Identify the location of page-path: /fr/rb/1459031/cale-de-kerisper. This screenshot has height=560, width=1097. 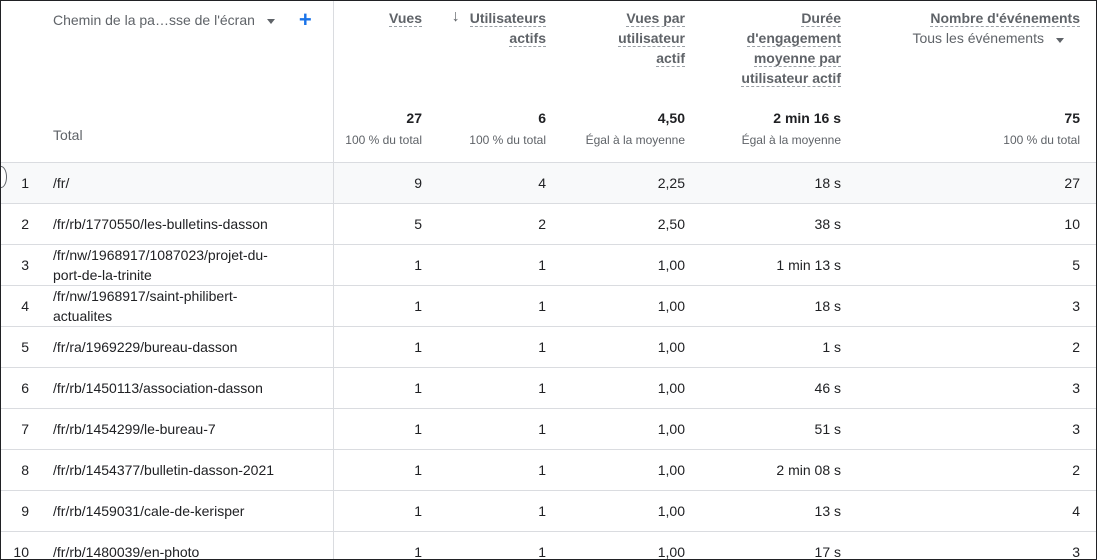
(149, 511).